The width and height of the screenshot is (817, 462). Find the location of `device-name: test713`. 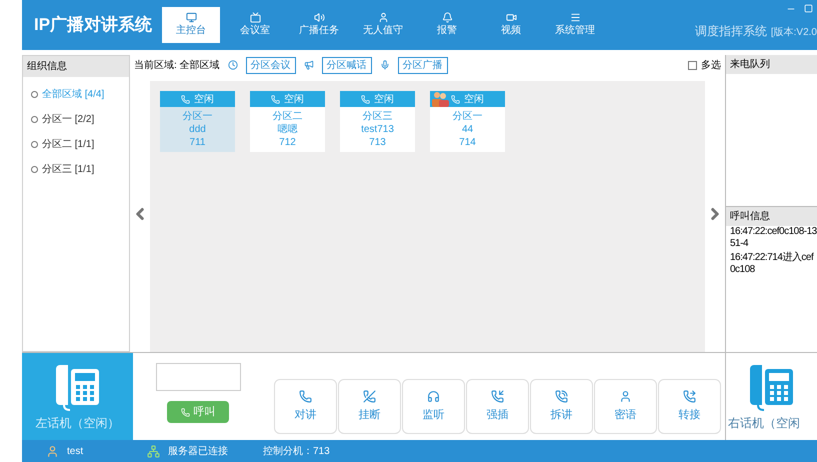

device-name: test713 is located at coordinates (377, 129).